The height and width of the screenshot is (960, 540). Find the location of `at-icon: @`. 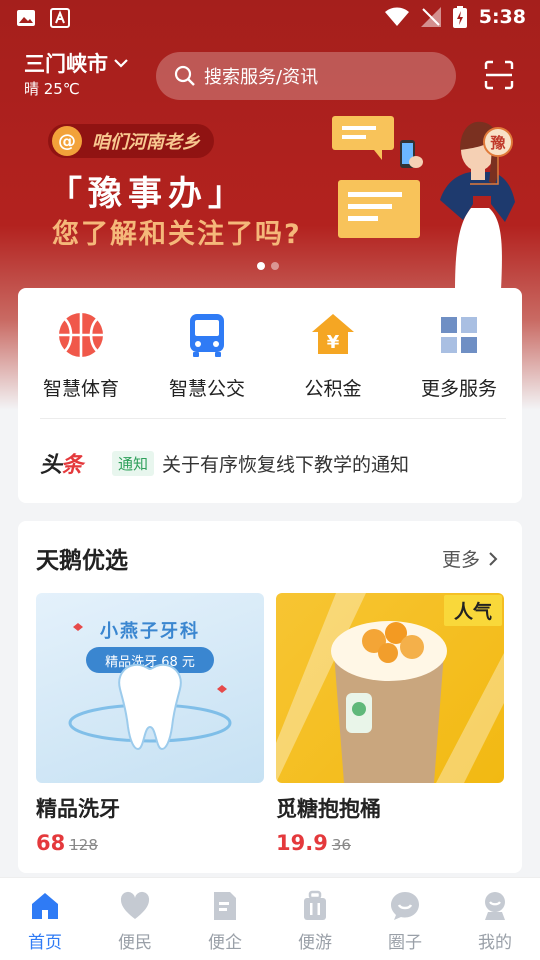

at-icon: @ is located at coordinates (67, 141).